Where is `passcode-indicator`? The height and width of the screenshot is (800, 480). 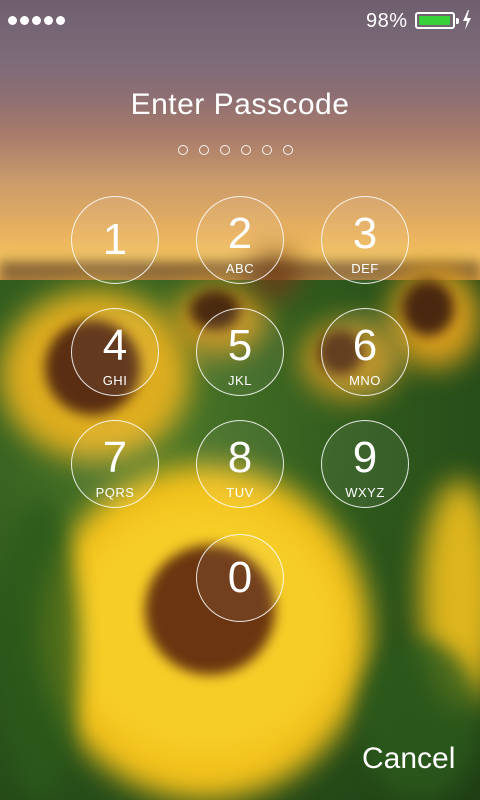 passcode-indicator is located at coordinates (235, 150).